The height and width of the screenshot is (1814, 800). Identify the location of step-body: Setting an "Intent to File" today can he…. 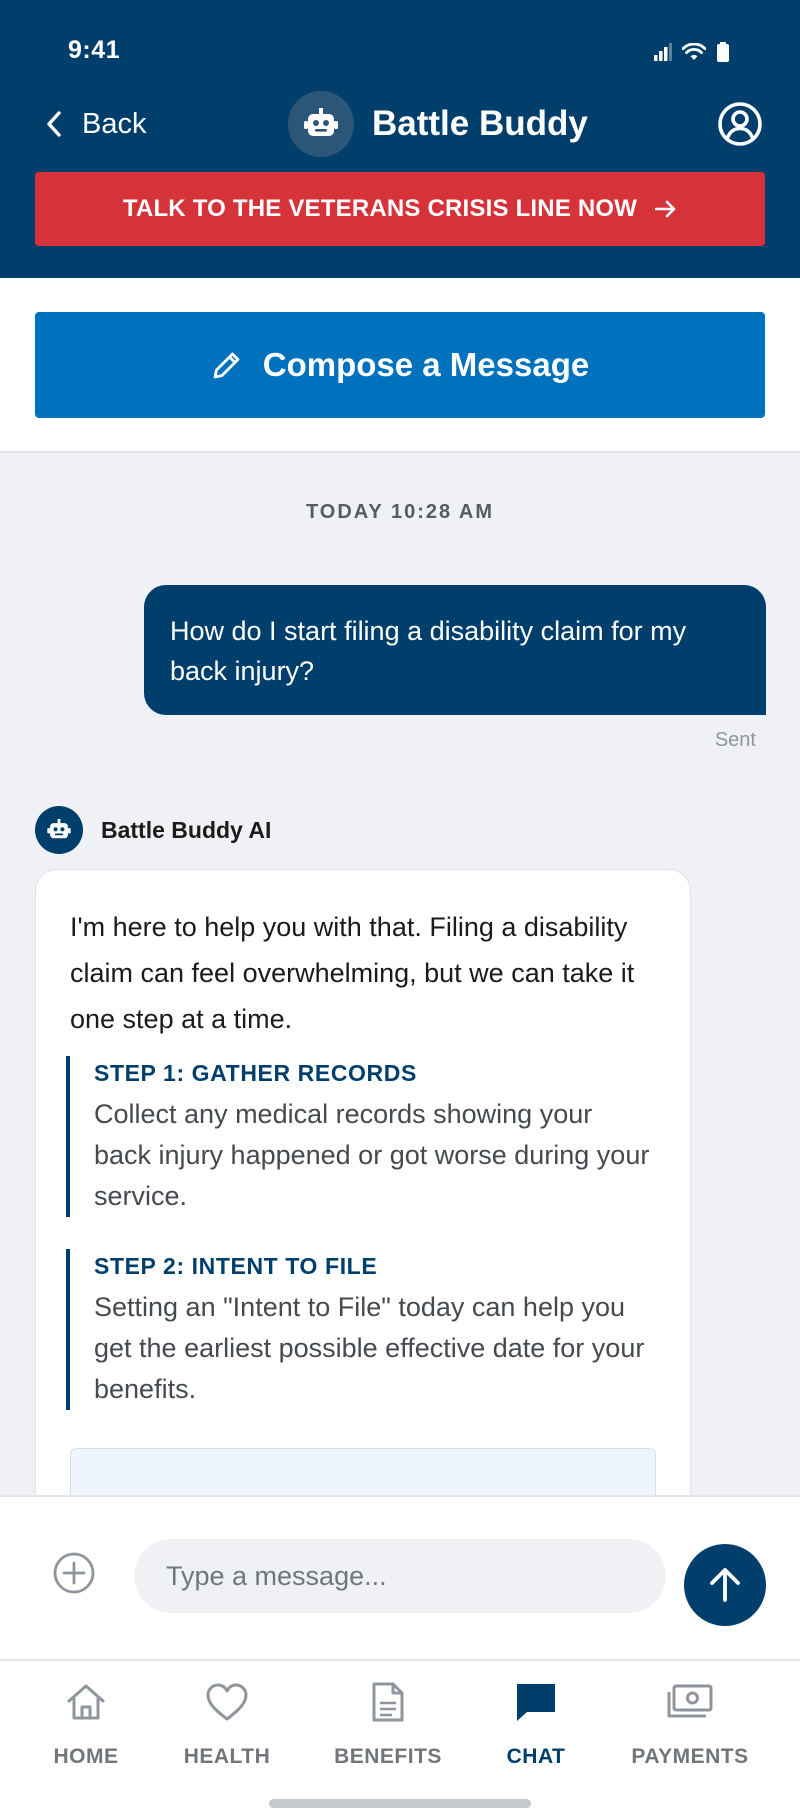
(369, 1348).